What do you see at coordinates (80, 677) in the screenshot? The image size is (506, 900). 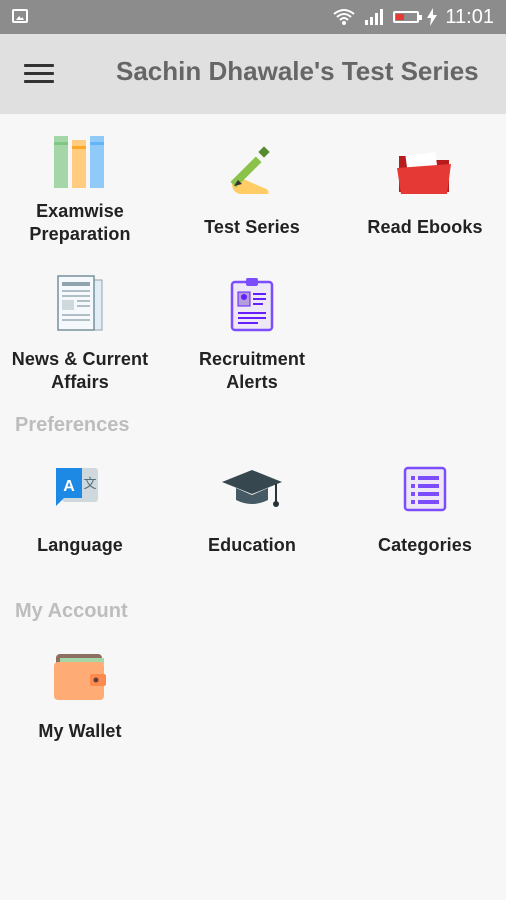 I see `wallet-icon` at bounding box center [80, 677].